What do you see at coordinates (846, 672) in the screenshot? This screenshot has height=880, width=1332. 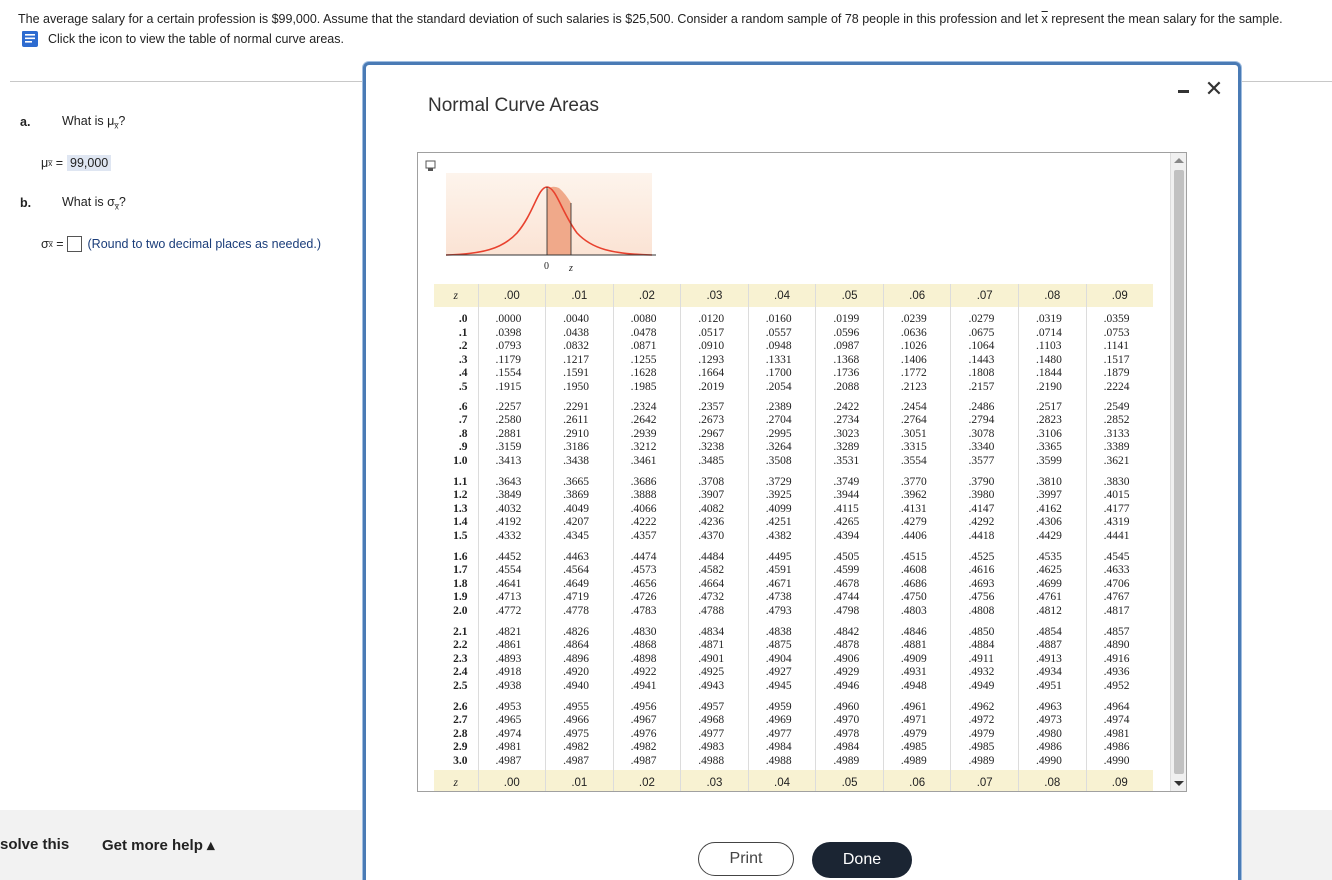 I see `area-value: .4929` at bounding box center [846, 672].